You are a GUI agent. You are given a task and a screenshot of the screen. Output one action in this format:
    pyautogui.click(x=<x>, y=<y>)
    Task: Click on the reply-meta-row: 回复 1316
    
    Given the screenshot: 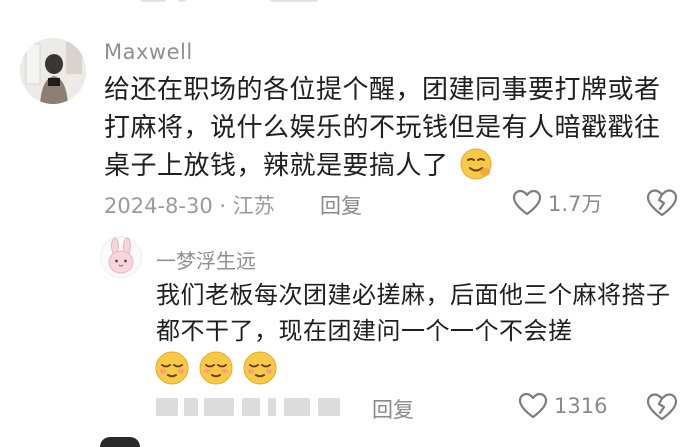 What is the action you would take?
    pyautogui.click(x=421, y=407)
    